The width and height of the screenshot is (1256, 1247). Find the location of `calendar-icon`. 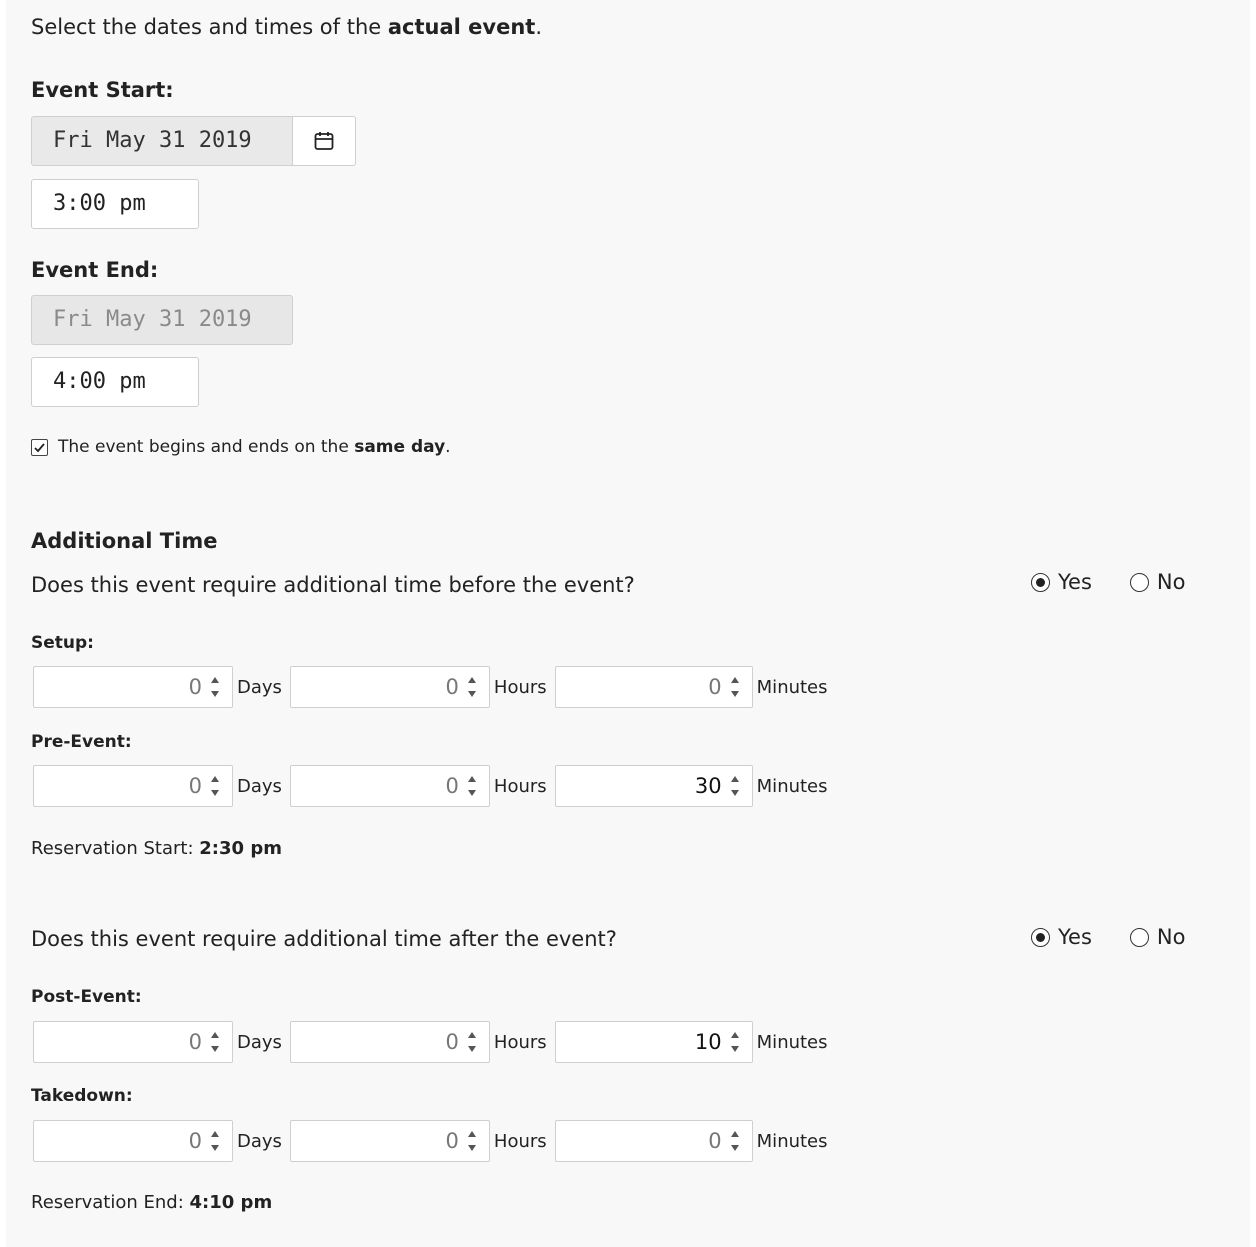

calendar-icon is located at coordinates (324, 141).